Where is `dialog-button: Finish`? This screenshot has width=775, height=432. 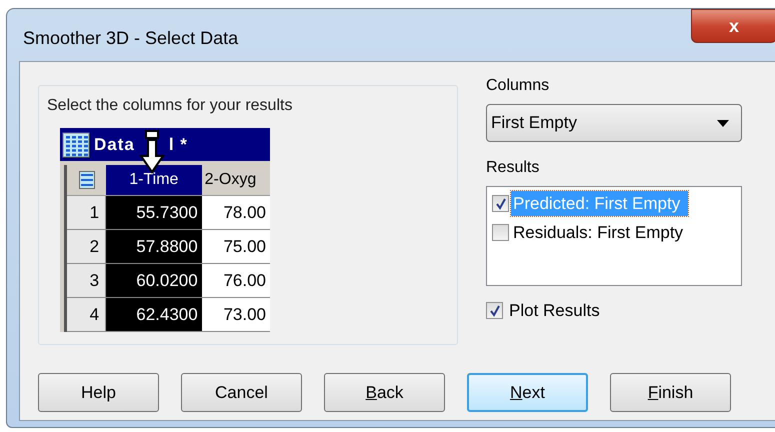
dialog-button: Finish is located at coordinates (670, 392).